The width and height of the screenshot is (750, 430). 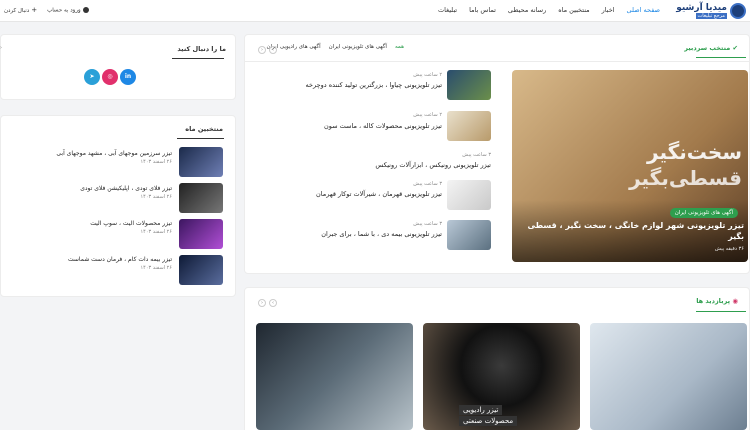 I want to click on nav-ads: تبلیغات, so click(x=447, y=10).